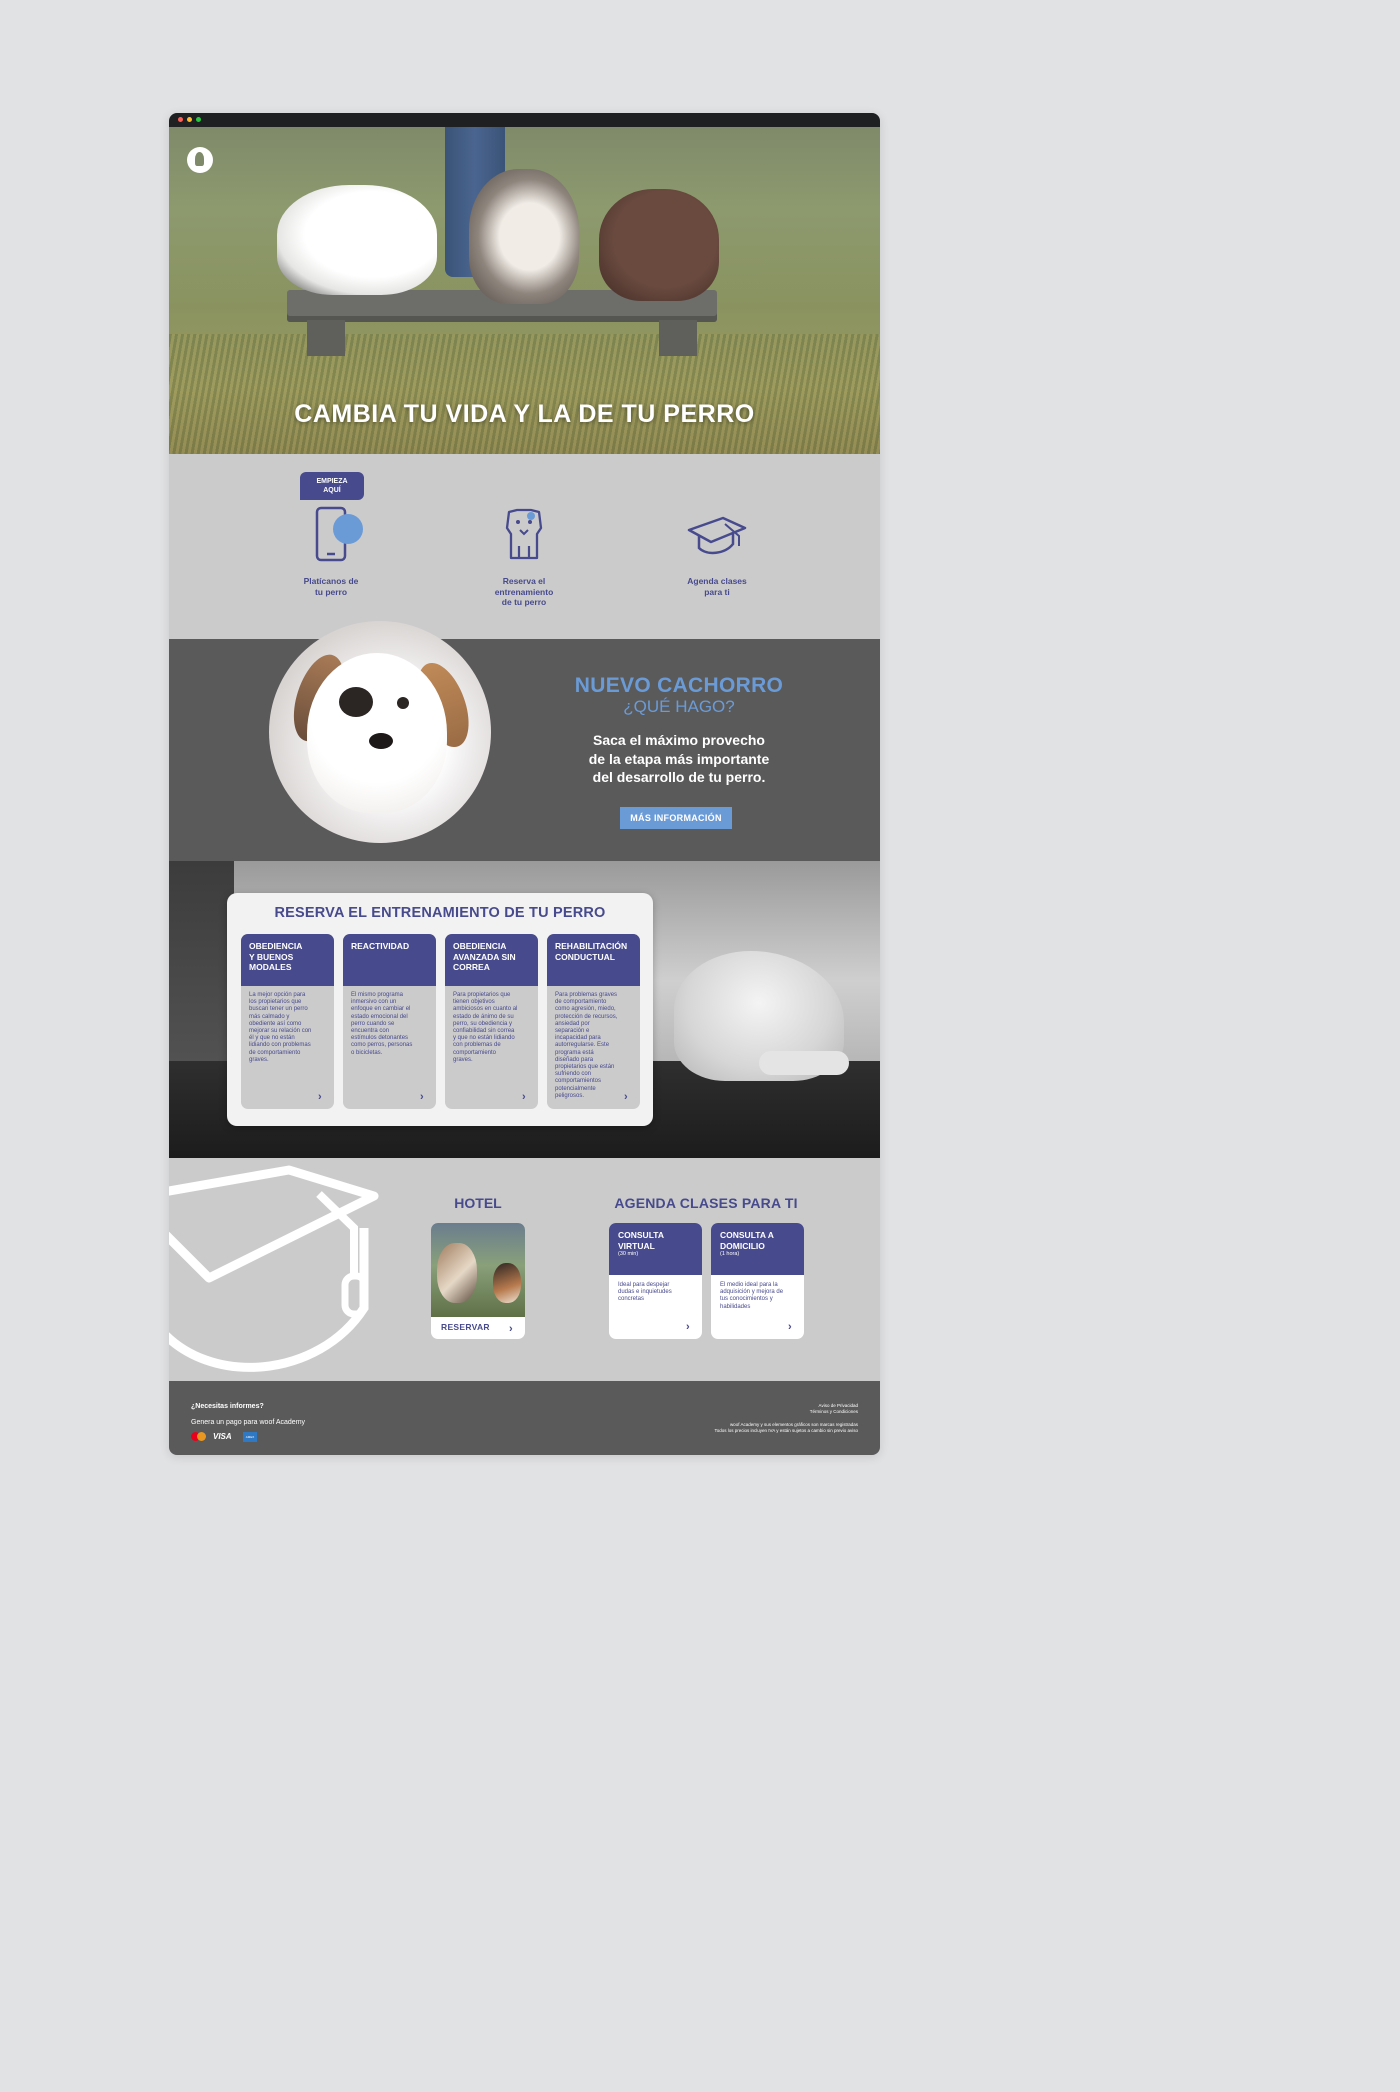  Describe the element at coordinates (250, 1437) in the screenshot. I see `amex-icon: AMEX` at that location.